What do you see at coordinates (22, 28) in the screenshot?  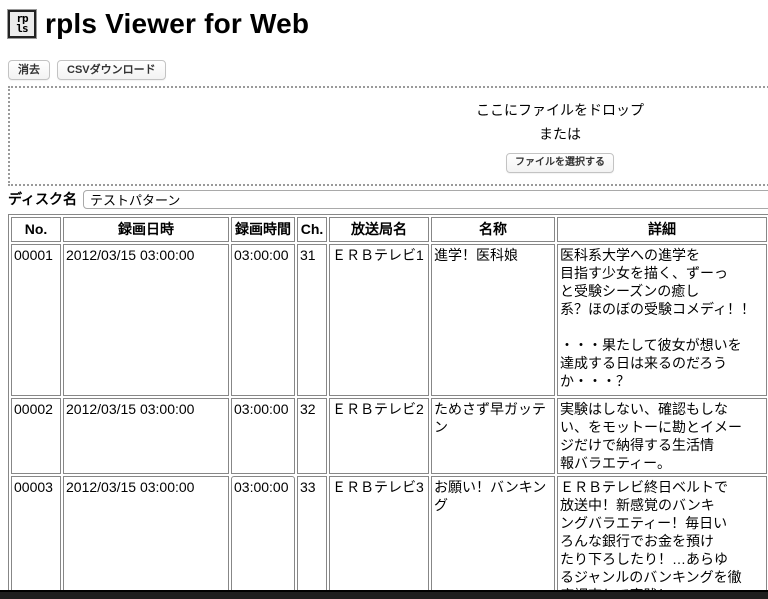 I see `favicon-text-bottom: ls` at bounding box center [22, 28].